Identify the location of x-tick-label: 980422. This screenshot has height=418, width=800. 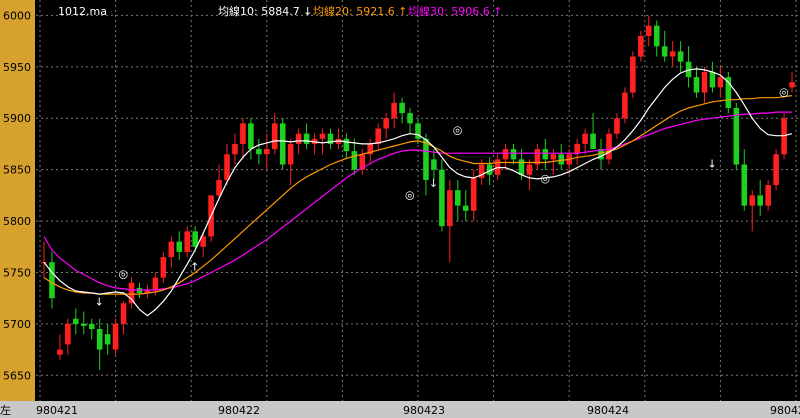
(239, 410).